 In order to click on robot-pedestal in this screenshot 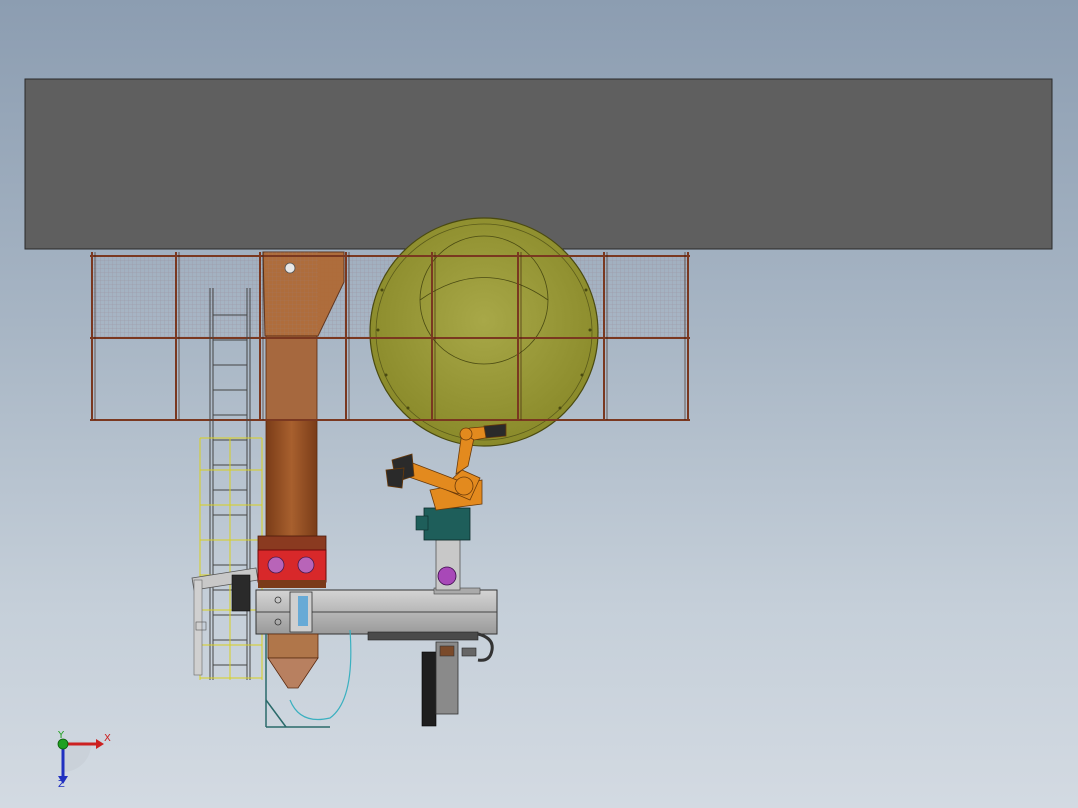, I will do `click(448, 551)`.